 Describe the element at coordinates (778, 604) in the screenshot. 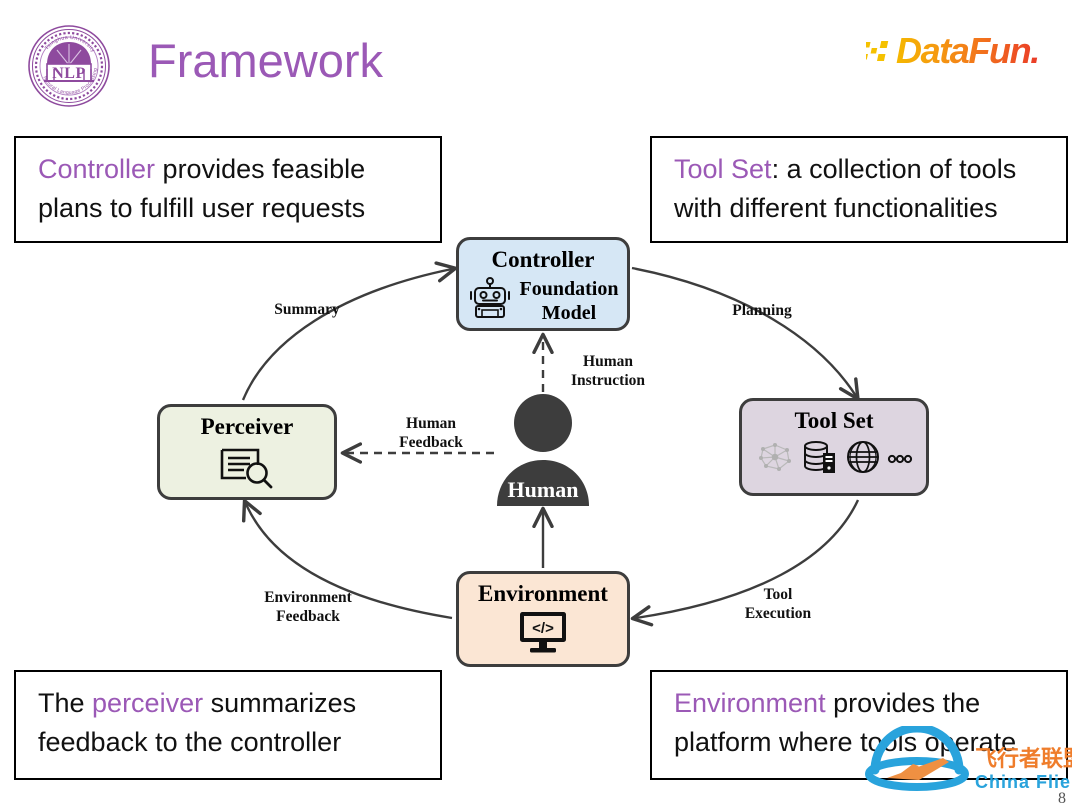

I see `edge-label-tool-execution: Tool Execution` at that location.